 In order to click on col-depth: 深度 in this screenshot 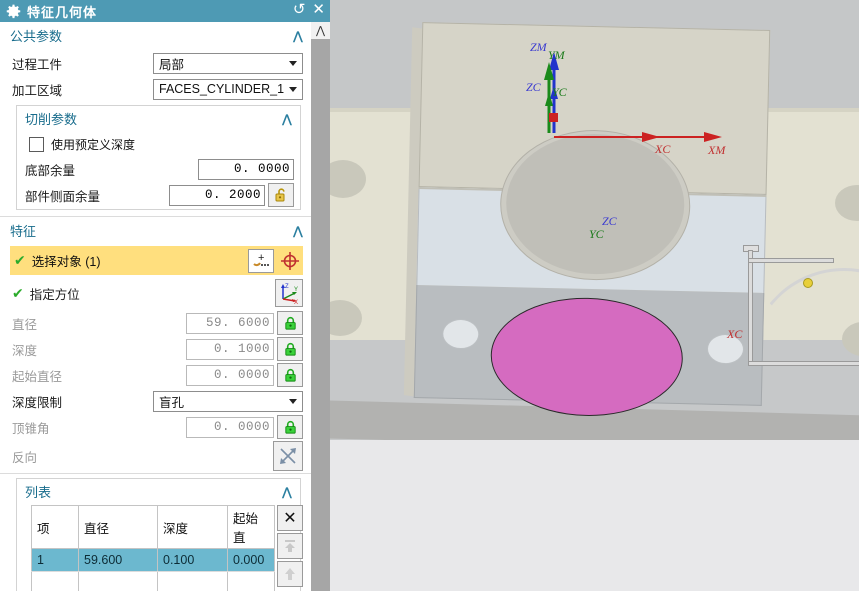, I will do `click(192, 527)`.